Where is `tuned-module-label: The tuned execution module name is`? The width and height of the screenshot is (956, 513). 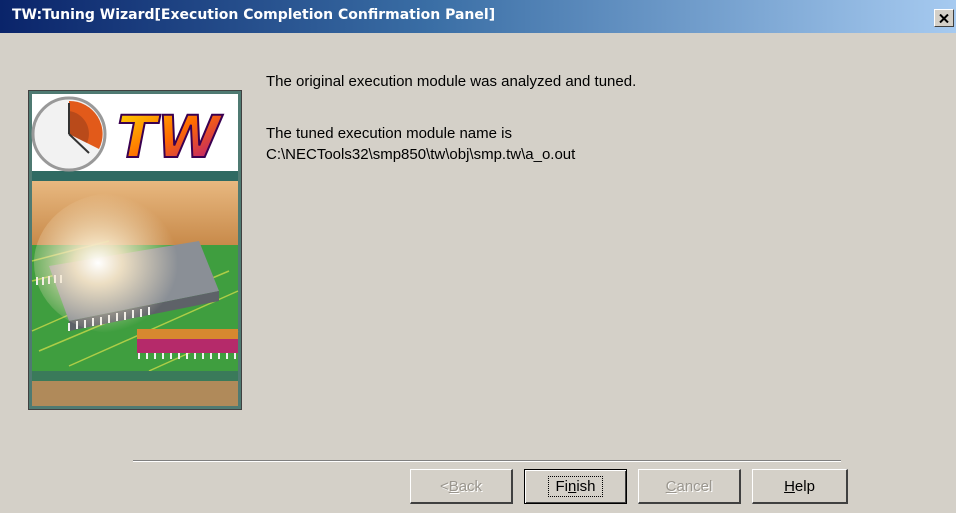 tuned-module-label: The tuned execution module name is is located at coordinates (389, 133).